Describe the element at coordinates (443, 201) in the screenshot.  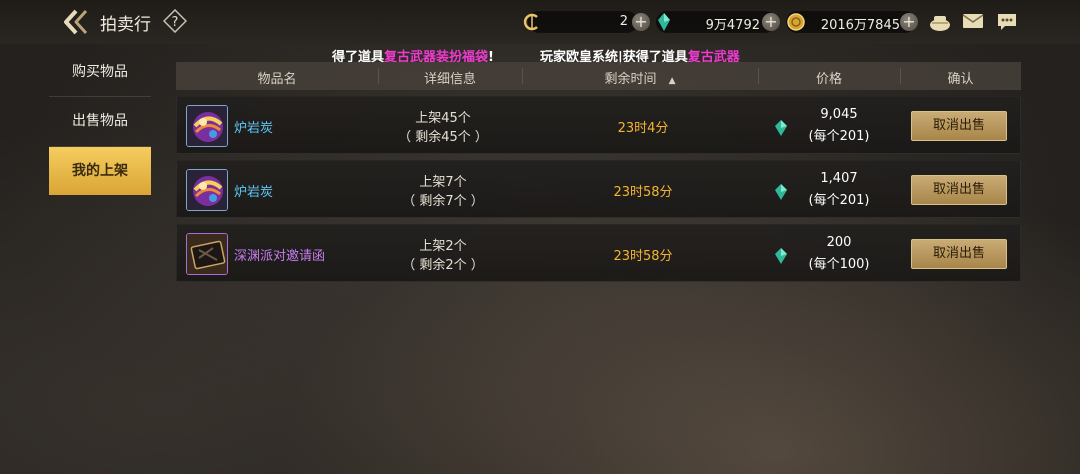
I see `remaining-quantity: （ 剩余7个 ）` at that location.